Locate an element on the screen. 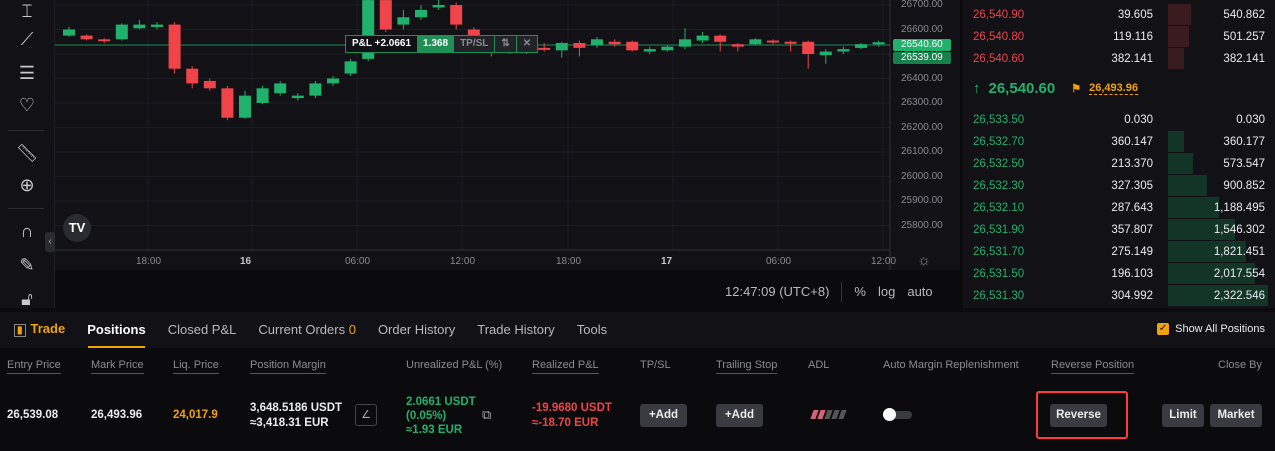 The height and width of the screenshot is (451, 1275). tab-positions: Positions is located at coordinates (116, 330).